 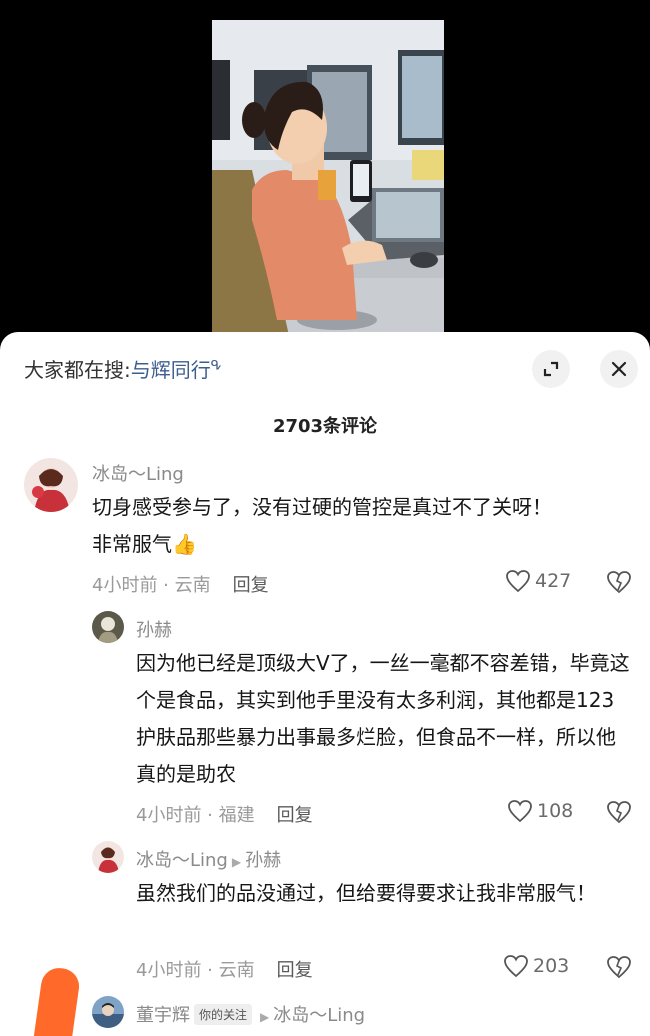 I want to click on following-badge: 你的关注, so click(x=223, y=1014).